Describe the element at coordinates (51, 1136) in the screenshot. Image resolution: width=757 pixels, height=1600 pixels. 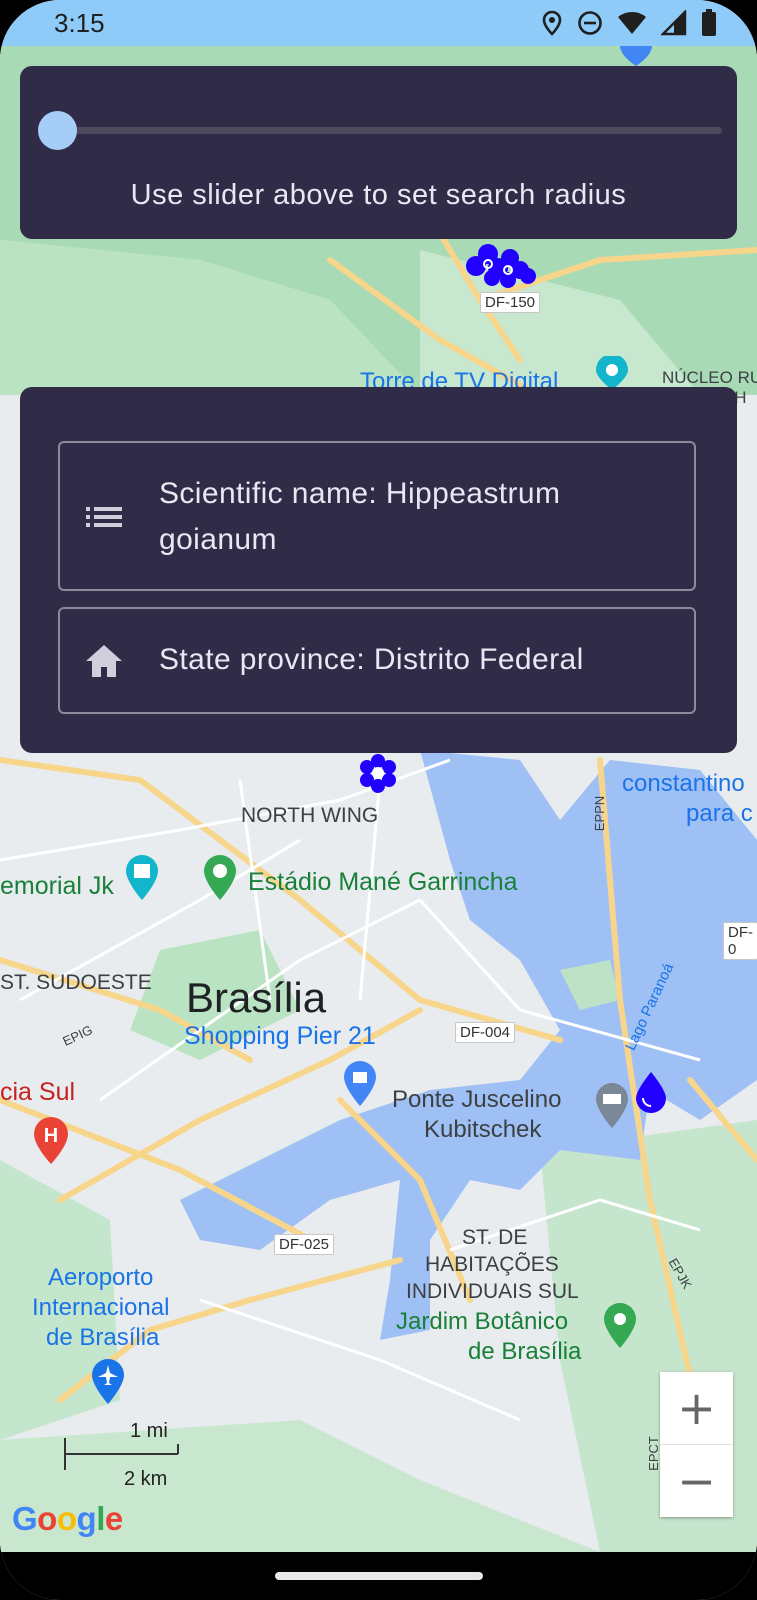
I see `svg-text: H` at that location.